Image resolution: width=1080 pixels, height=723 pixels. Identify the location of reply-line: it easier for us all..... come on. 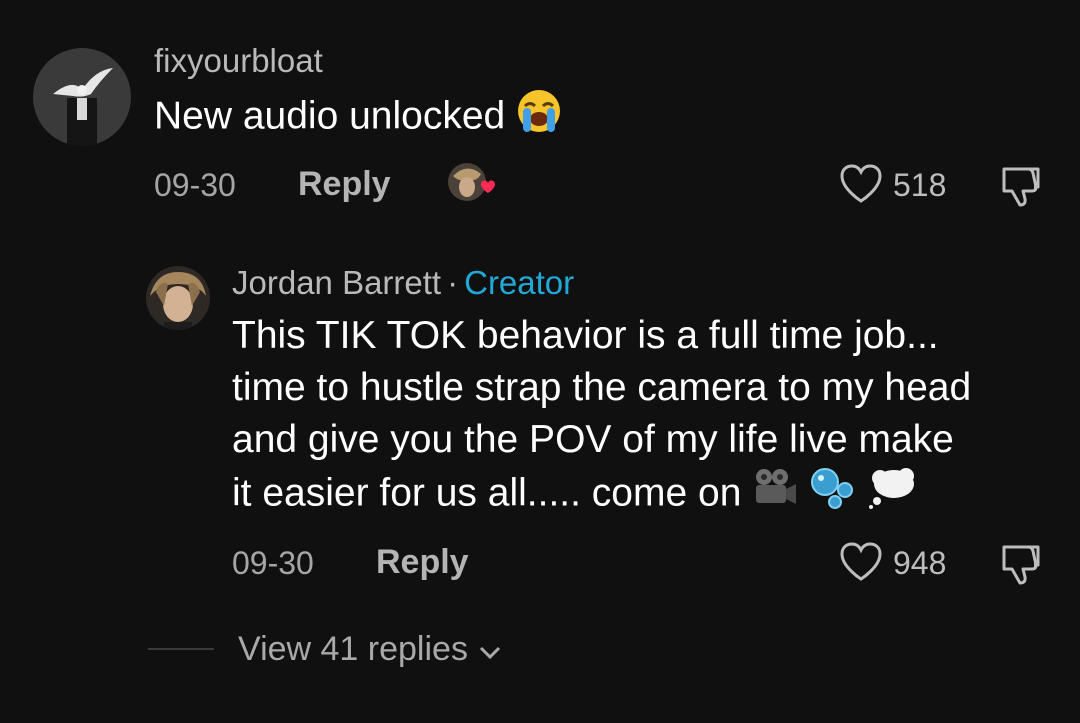
(487, 493).